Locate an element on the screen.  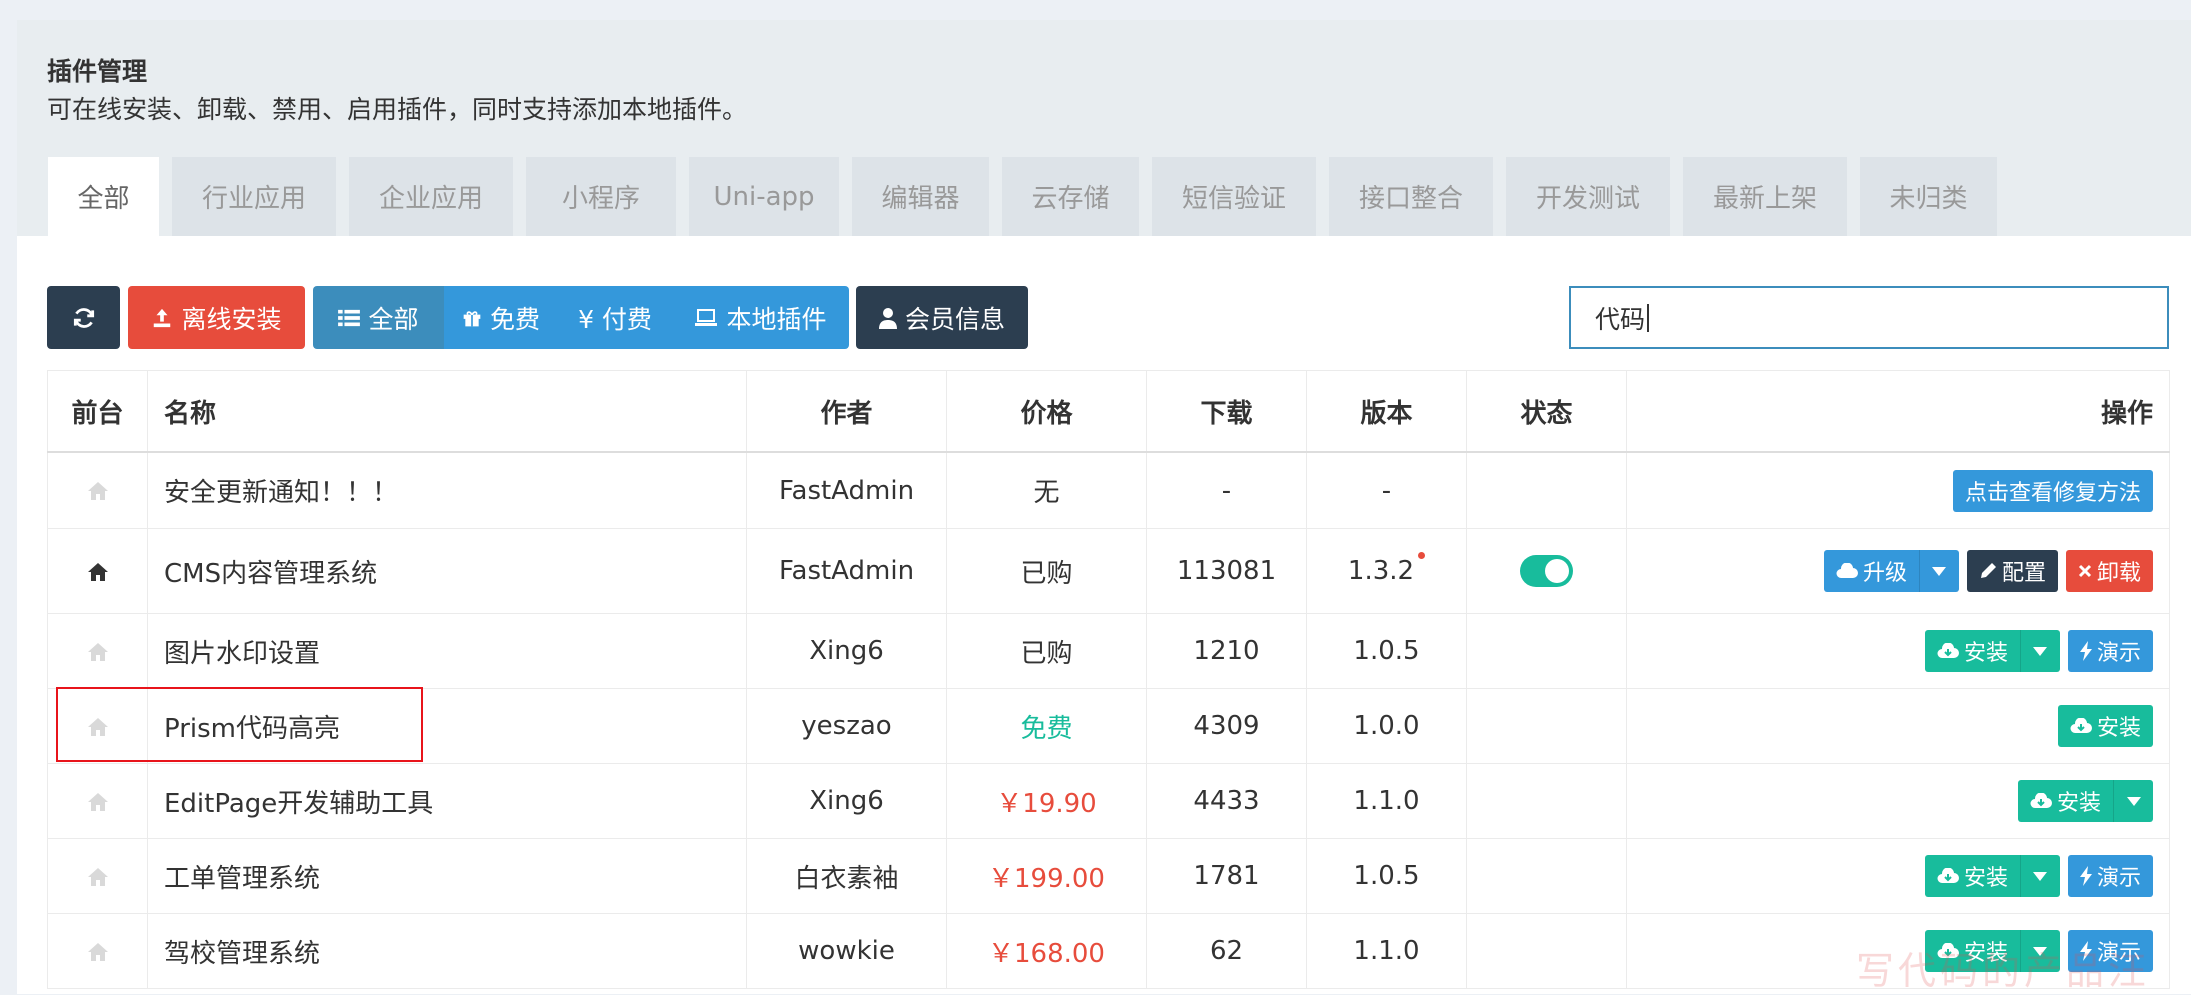
tab-all: 全部 is located at coordinates (103, 196).